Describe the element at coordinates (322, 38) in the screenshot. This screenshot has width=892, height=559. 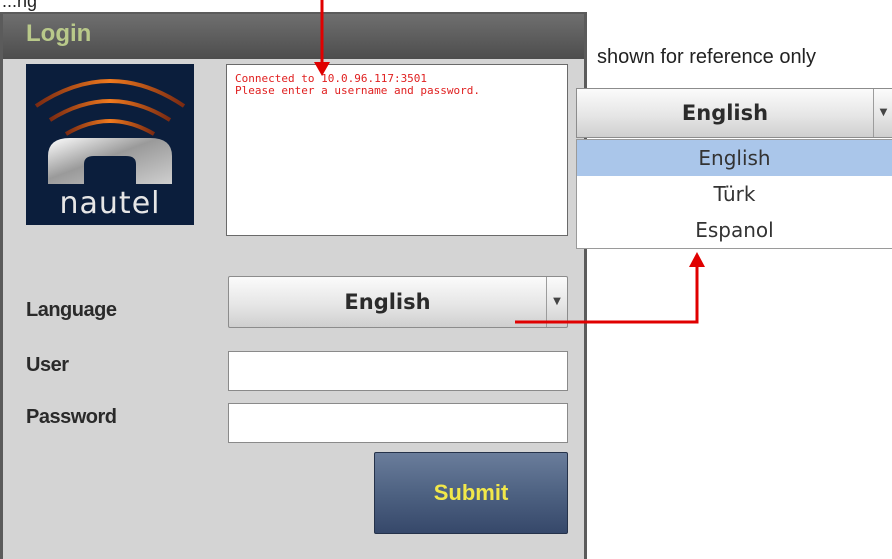
I see `arrow-to-message-box` at that location.